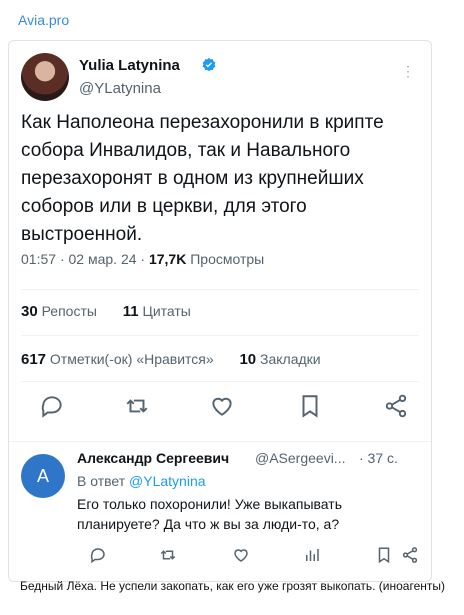 The width and height of the screenshot is (464, 615). Describe the element at coordinates (131, 311) in the screenshot. I see `quotes-count: 11` at that location.